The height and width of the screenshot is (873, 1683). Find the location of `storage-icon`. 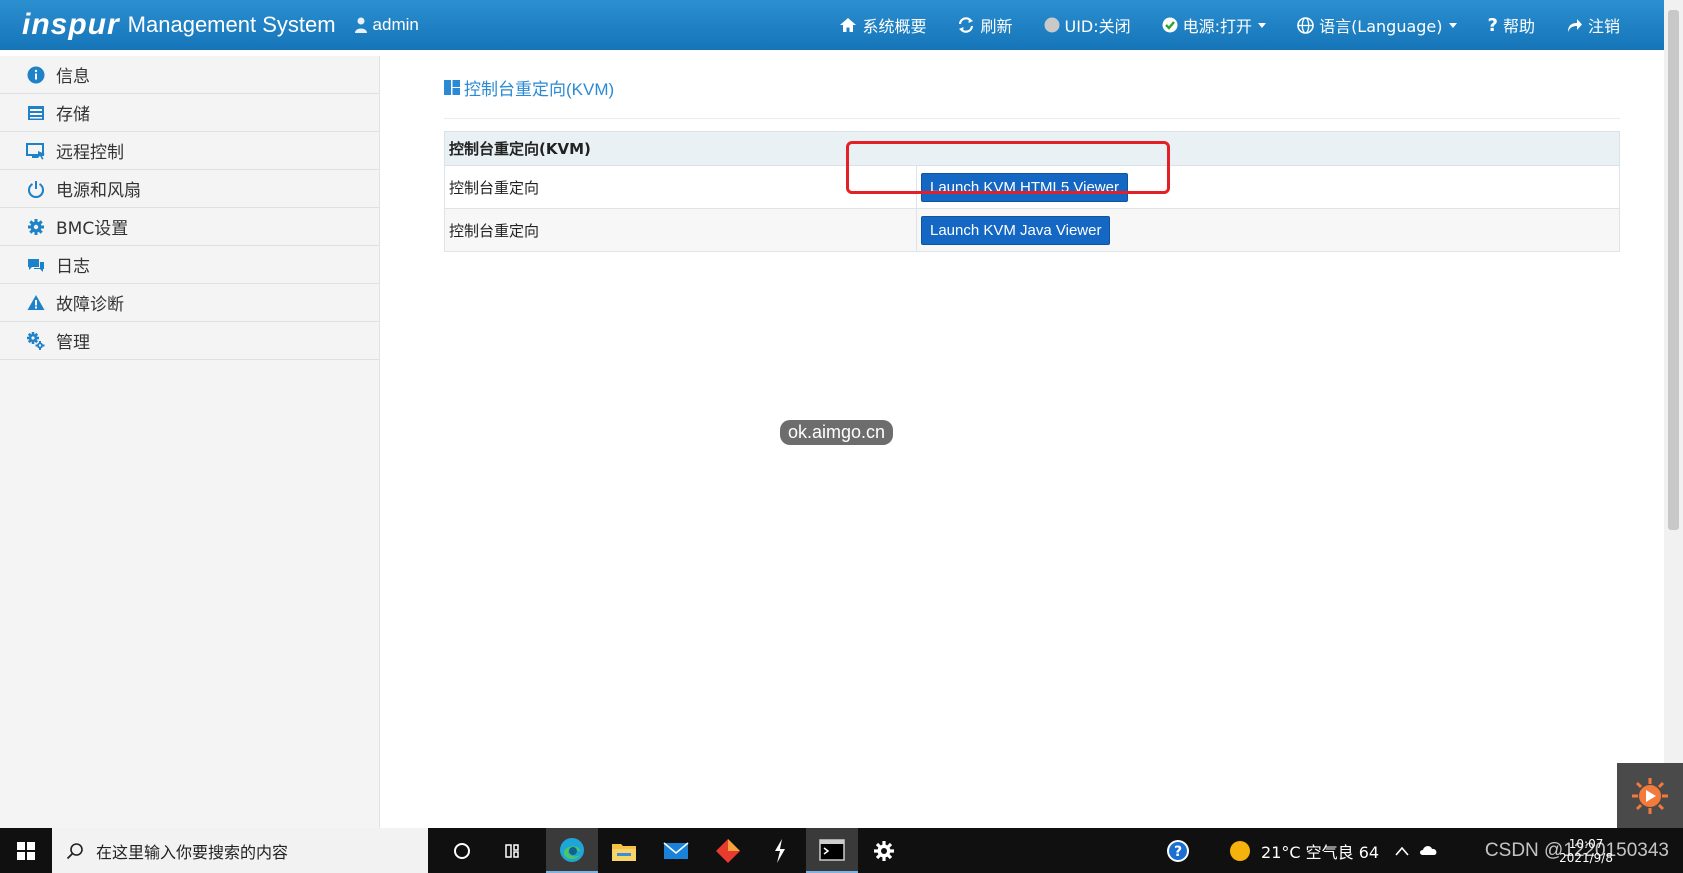

storage-icon is located at coordinates (36, 113).